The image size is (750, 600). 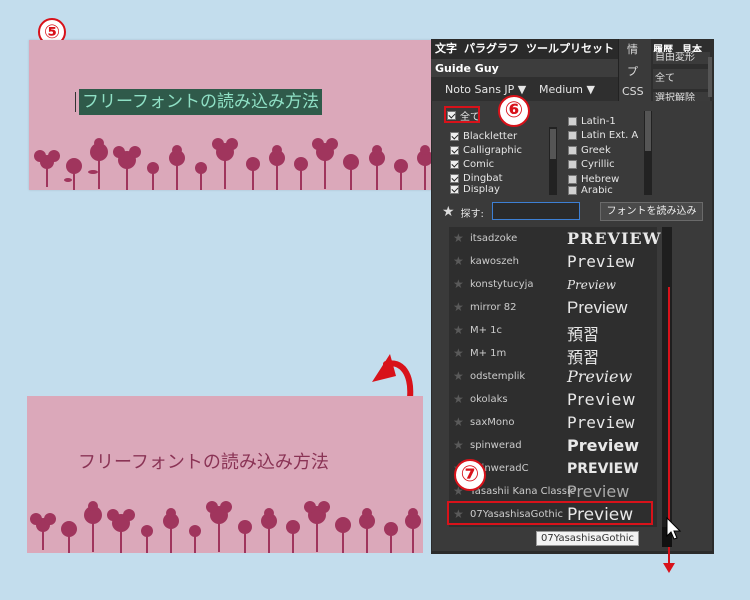 I want to click on font-name: spinwerad, so click(x=496, y=445).